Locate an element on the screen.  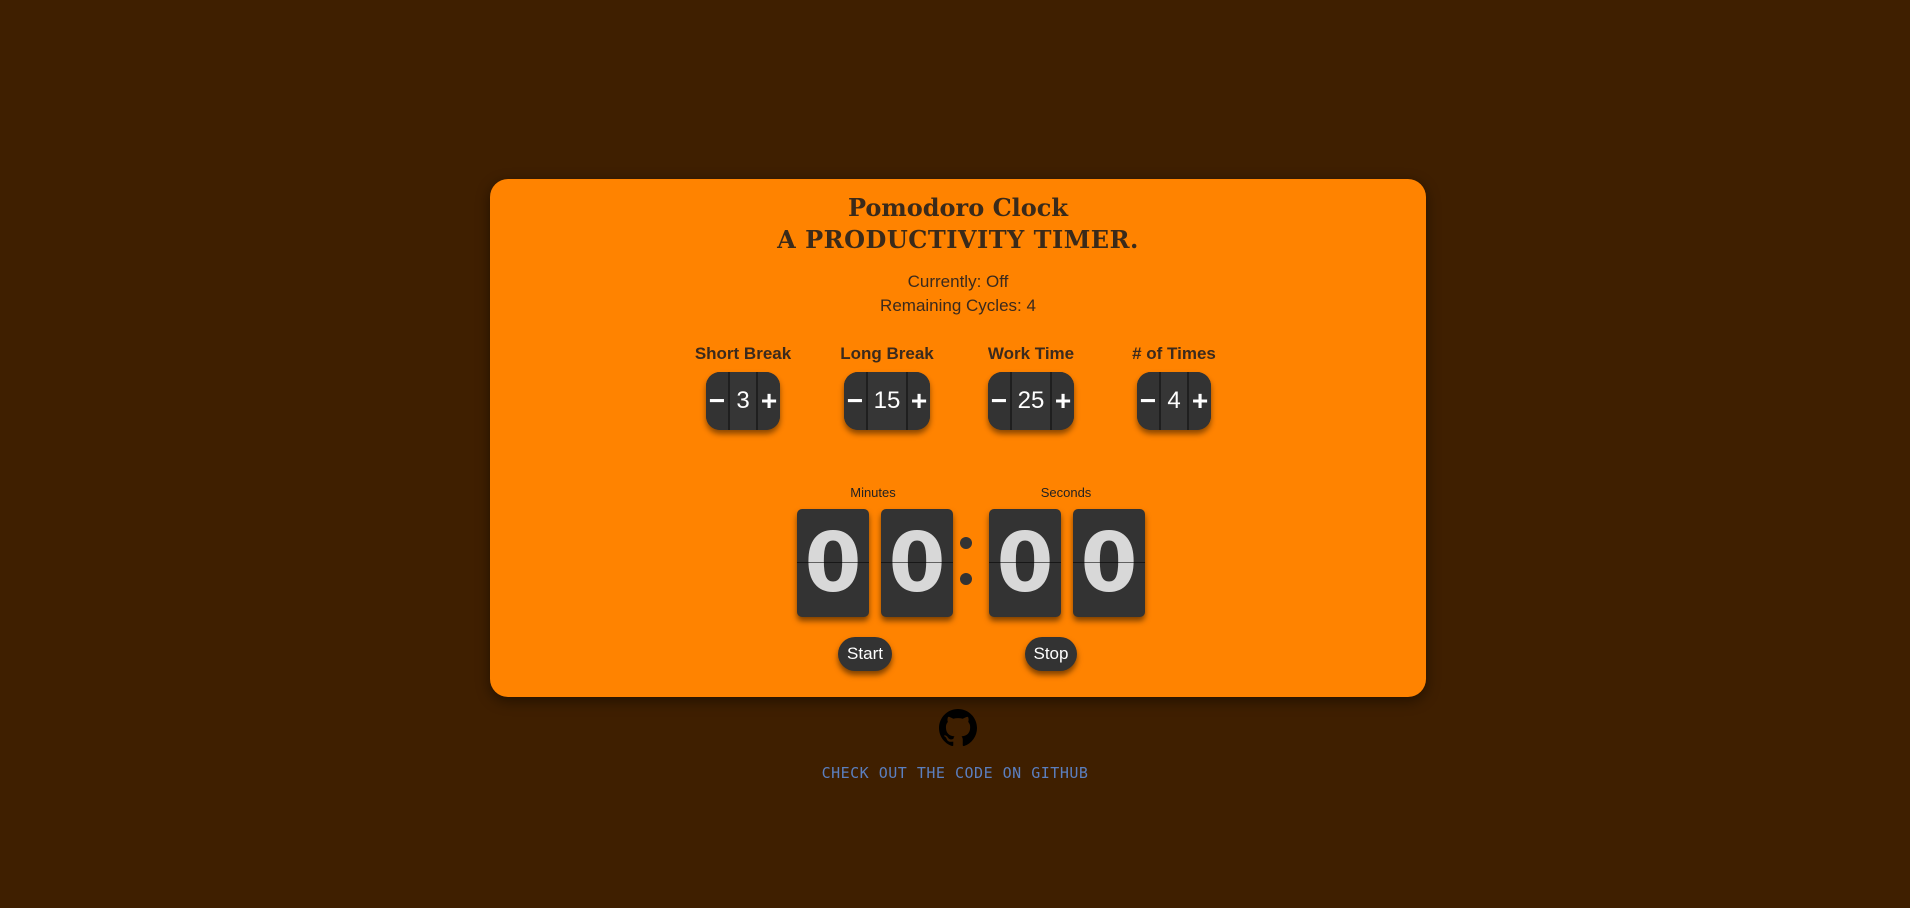
work-time-decrement-button: − is located at coordinates (999, 401).